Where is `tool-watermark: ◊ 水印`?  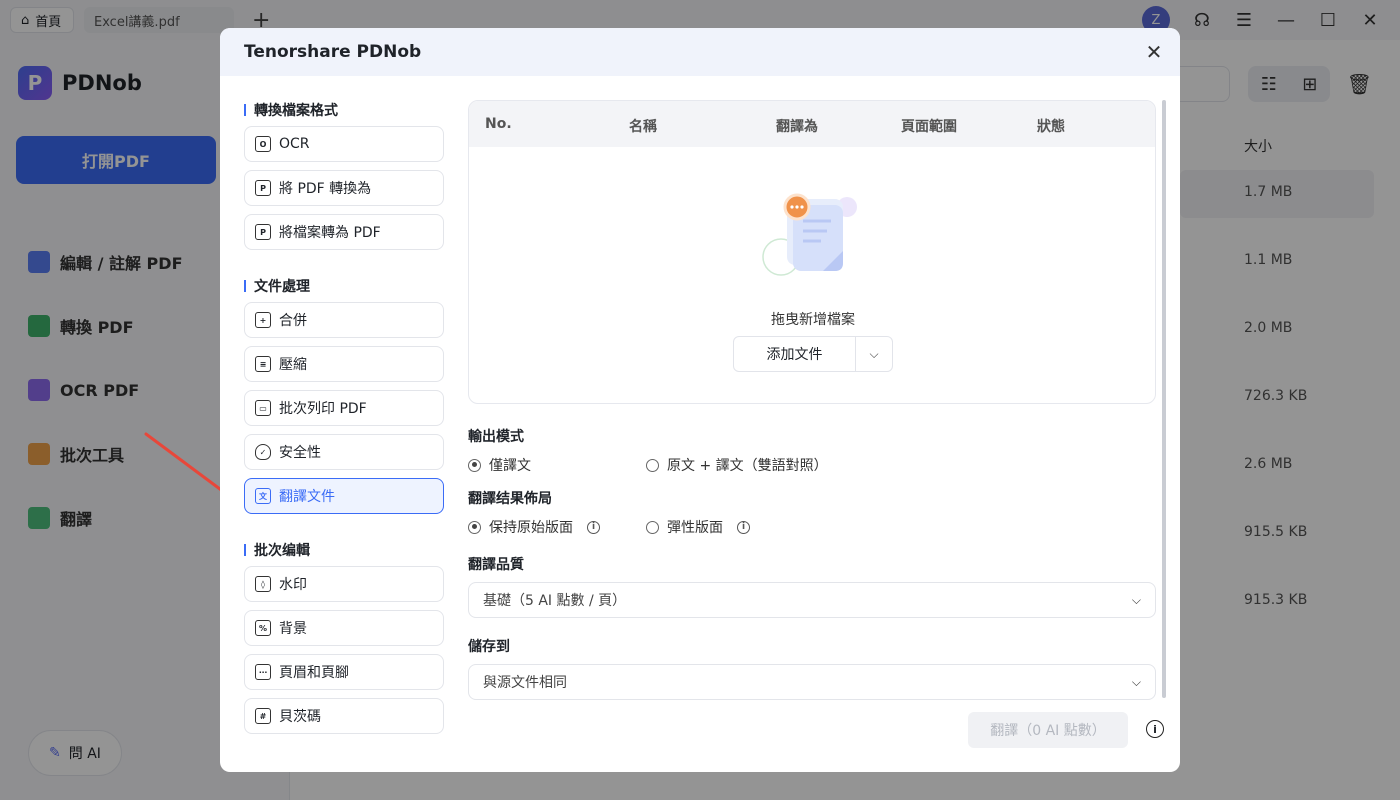
tool-watermark: ◊ 水印 is located at coordinates (344, 584).